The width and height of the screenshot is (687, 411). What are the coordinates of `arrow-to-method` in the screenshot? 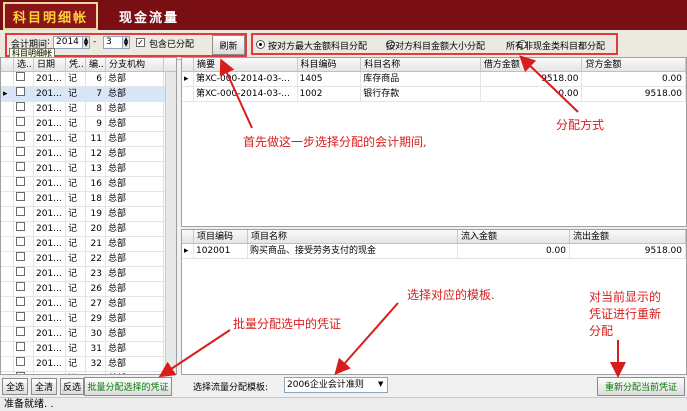 It's located at (549, 84).